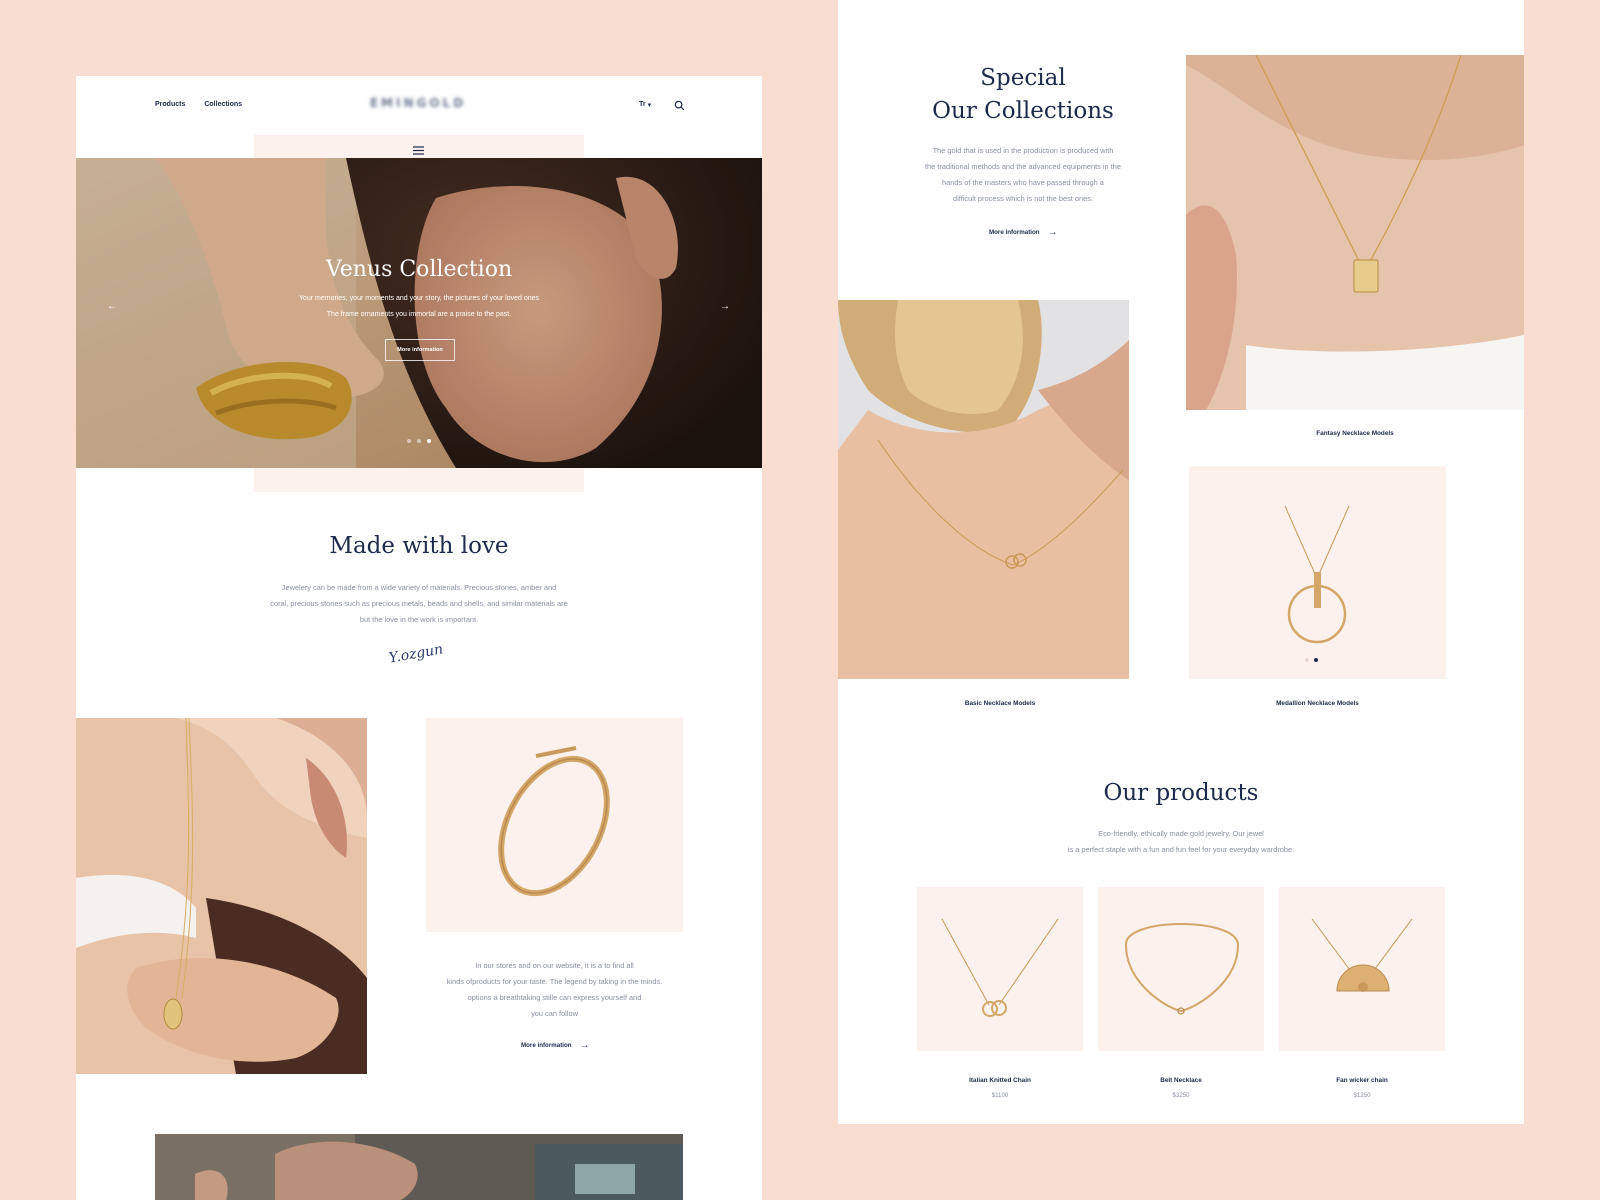  I want to click on hero-next-arrow: →, so click(725, 306).